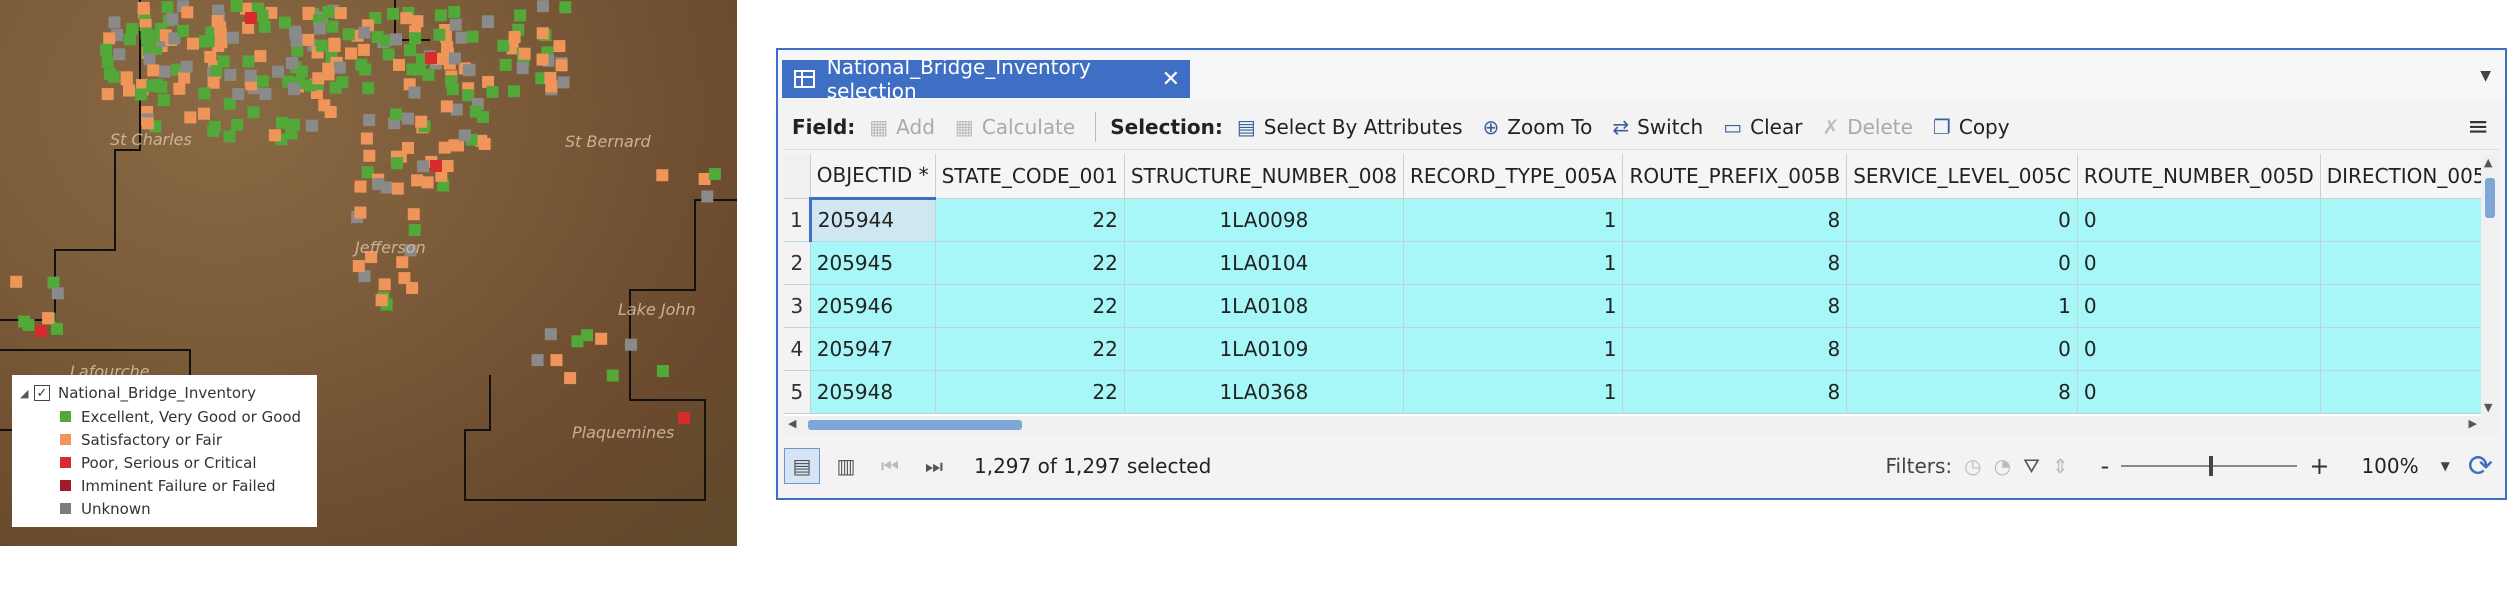 The width and height of the screenshot is (2512, 594). Describe the element at coordinates (1641, 263) in the screenshot. I see `table-row: 2205945221LA0104180000` at that location.